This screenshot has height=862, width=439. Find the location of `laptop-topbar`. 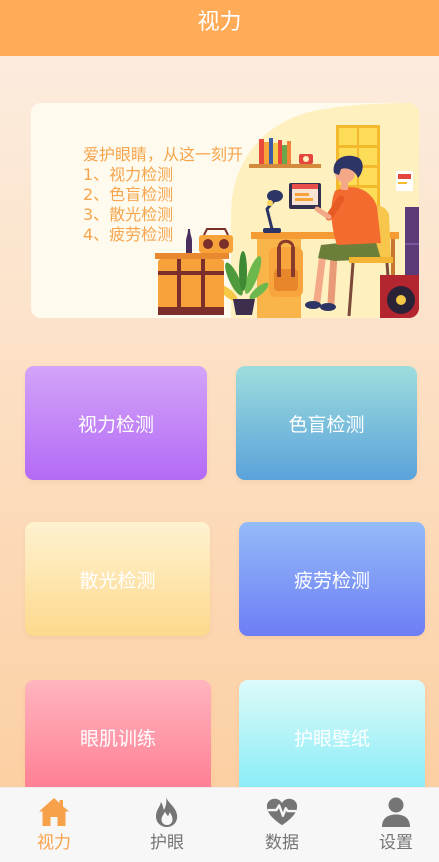

laptop-topbar is located at coordinates (305, 186).